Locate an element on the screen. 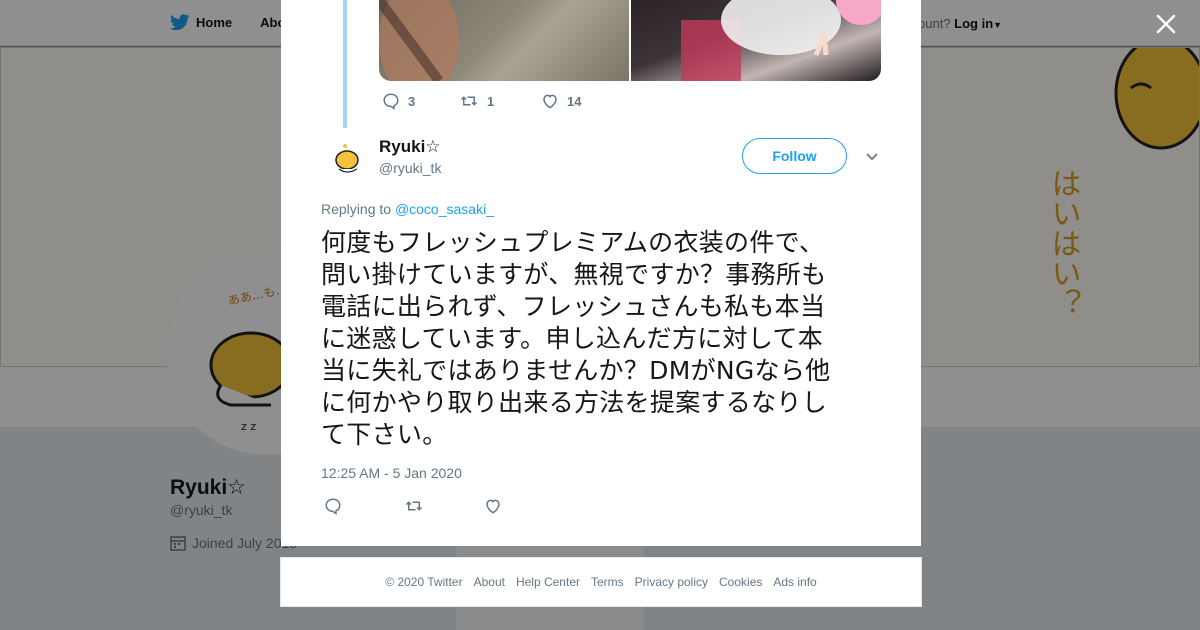 The height and width of the screenshot is (630, 1200). footer-link-about: About is located at coordinates (489, 582).